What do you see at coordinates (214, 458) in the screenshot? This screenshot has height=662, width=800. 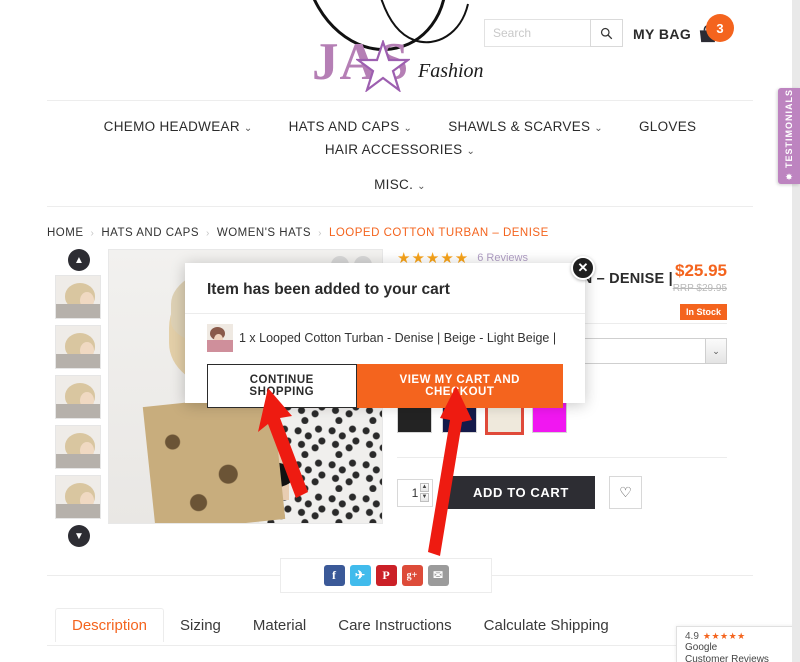 I see `image-scarf-shape` at bounding box center [214, 458].